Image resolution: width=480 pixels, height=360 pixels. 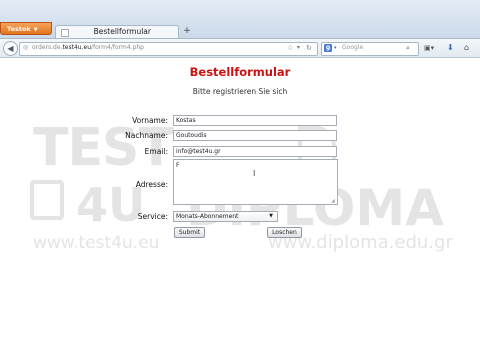 What do you see at coordinates (458, 11) in the screenshot?
I see `window-controls` at bounding box center [458, 11].